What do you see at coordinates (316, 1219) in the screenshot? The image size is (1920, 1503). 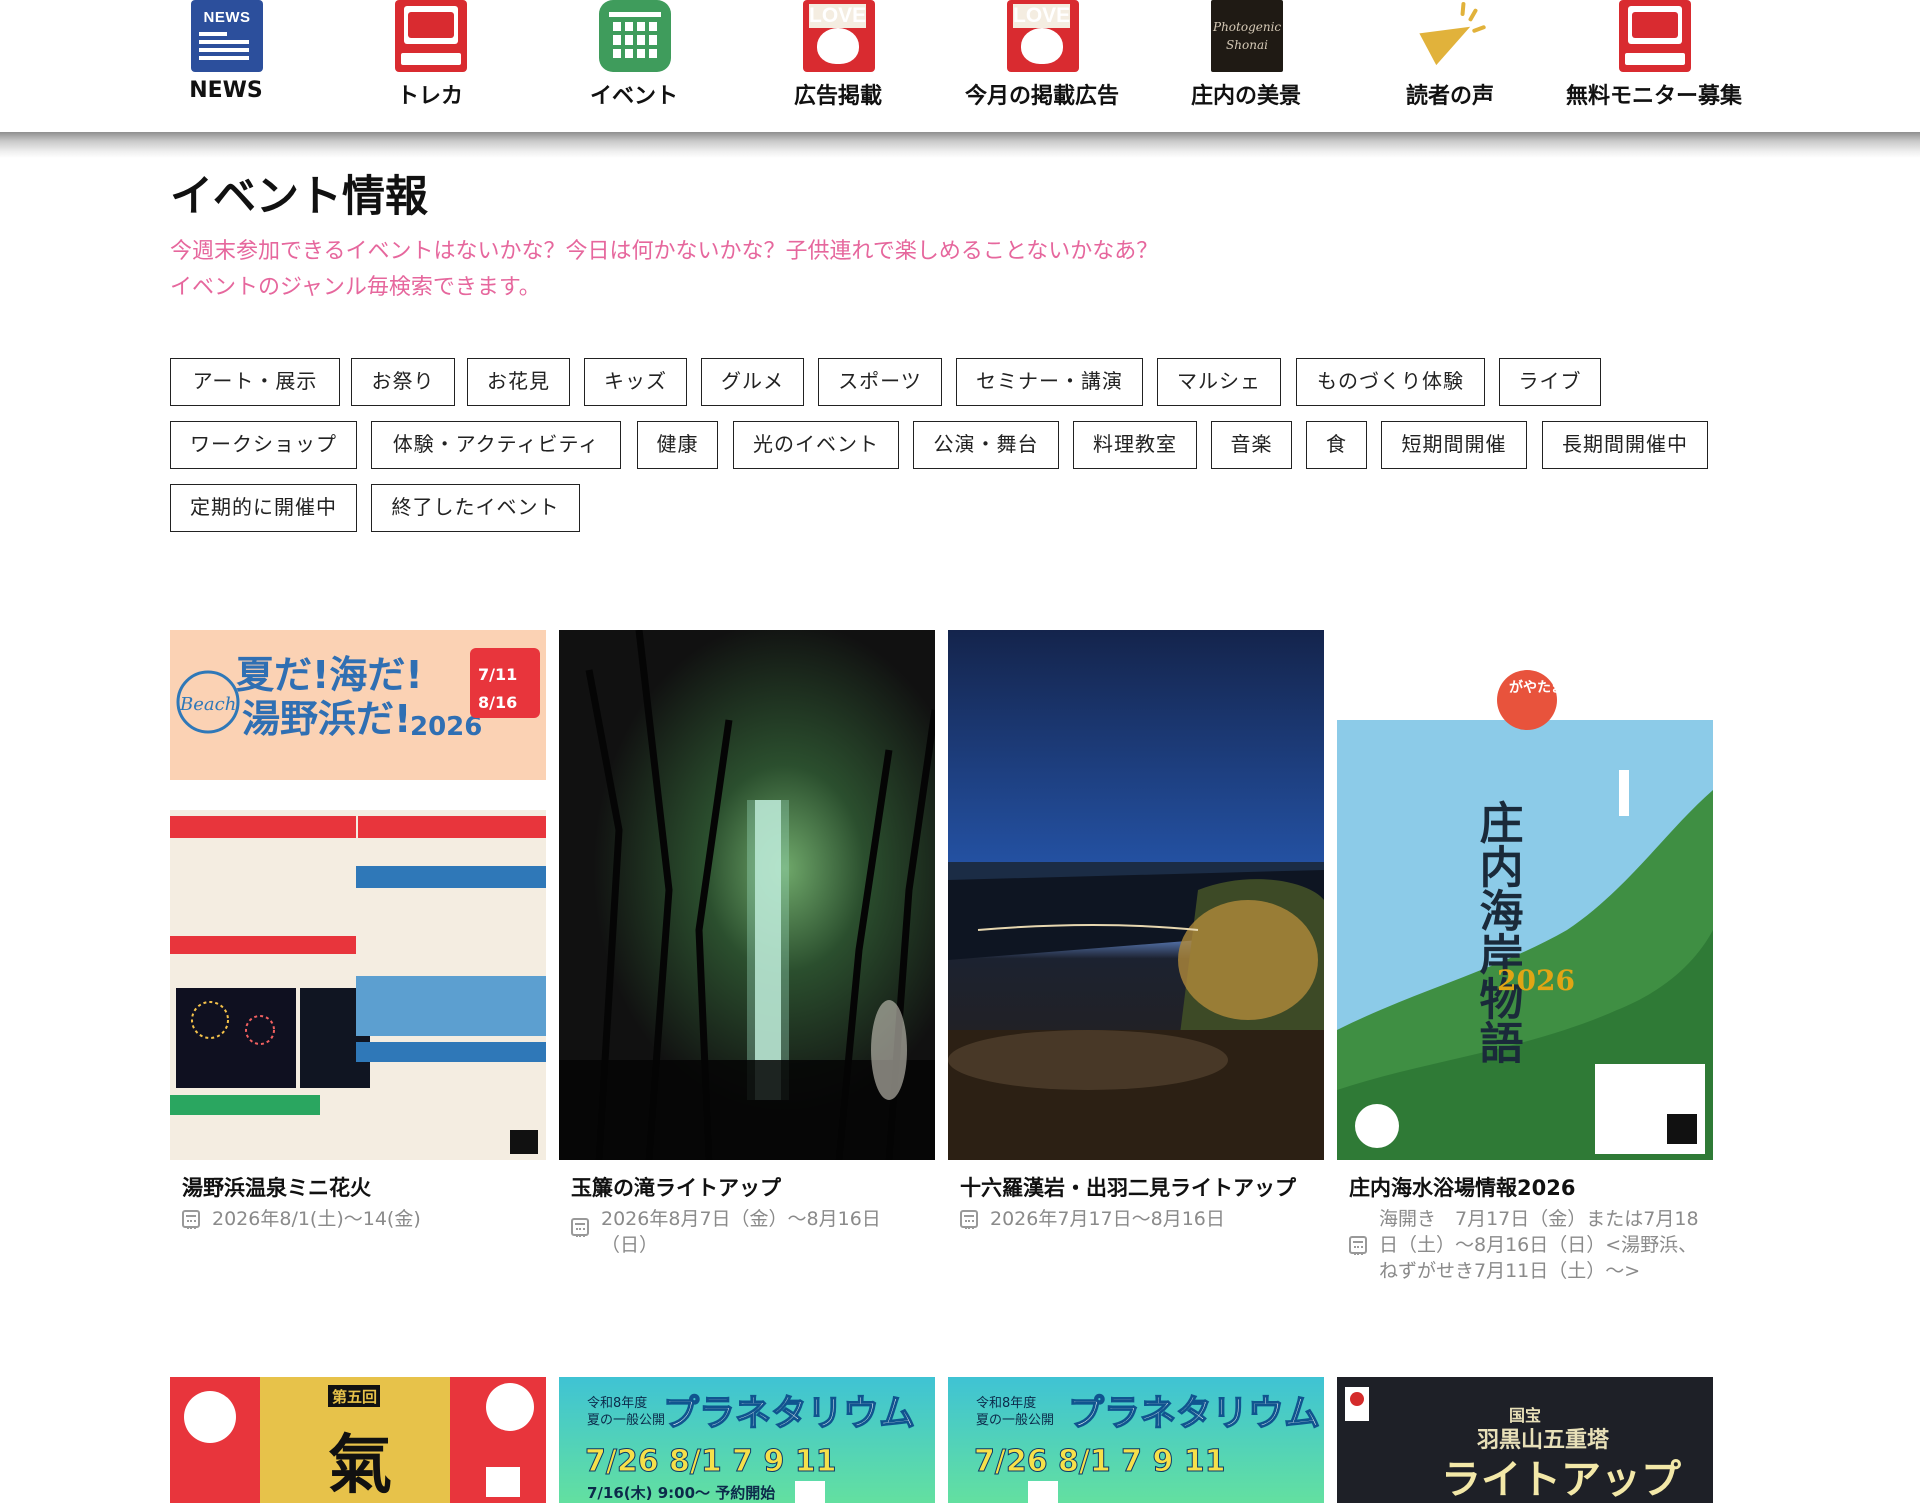 I see `event-date-text: 2026年8/1(土)〜14(金)` at bounding box center [316, 1219].